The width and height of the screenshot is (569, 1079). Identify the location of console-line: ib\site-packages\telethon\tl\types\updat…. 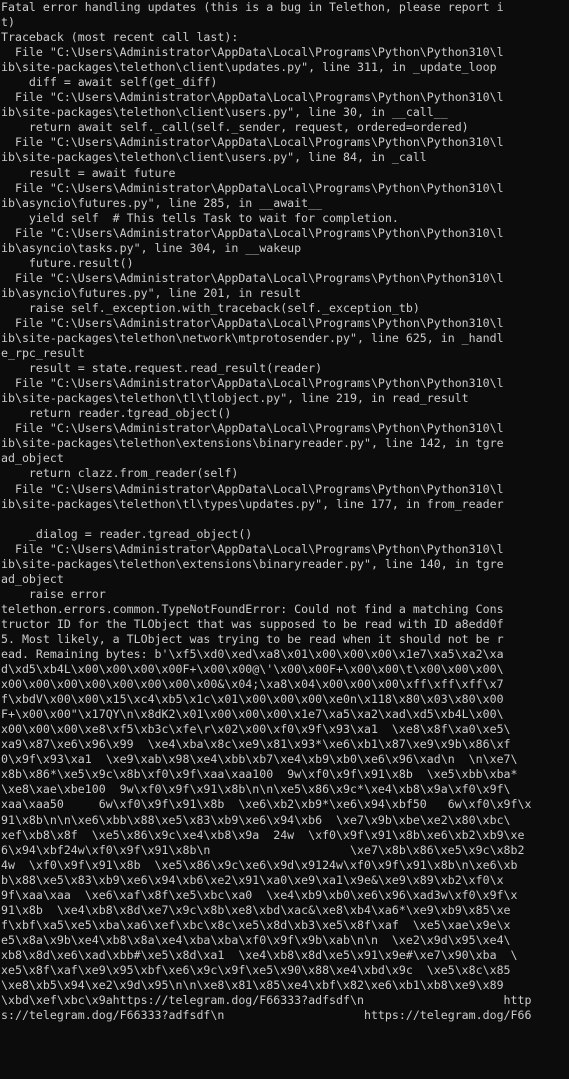
(252, 503).